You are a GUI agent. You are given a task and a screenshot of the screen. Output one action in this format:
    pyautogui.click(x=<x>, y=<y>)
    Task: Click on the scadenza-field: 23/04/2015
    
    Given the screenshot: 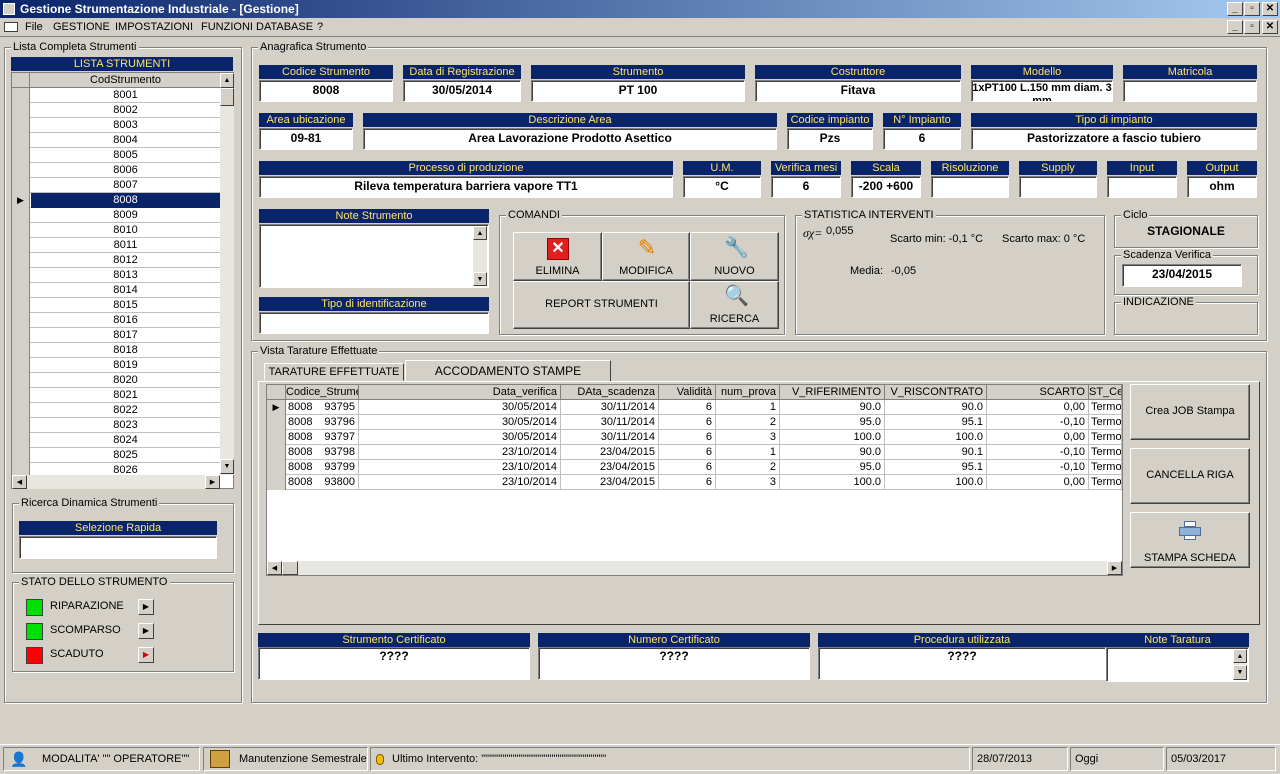 What is the action you would take?
    pyautogui.click(x=1182, y=275)
    